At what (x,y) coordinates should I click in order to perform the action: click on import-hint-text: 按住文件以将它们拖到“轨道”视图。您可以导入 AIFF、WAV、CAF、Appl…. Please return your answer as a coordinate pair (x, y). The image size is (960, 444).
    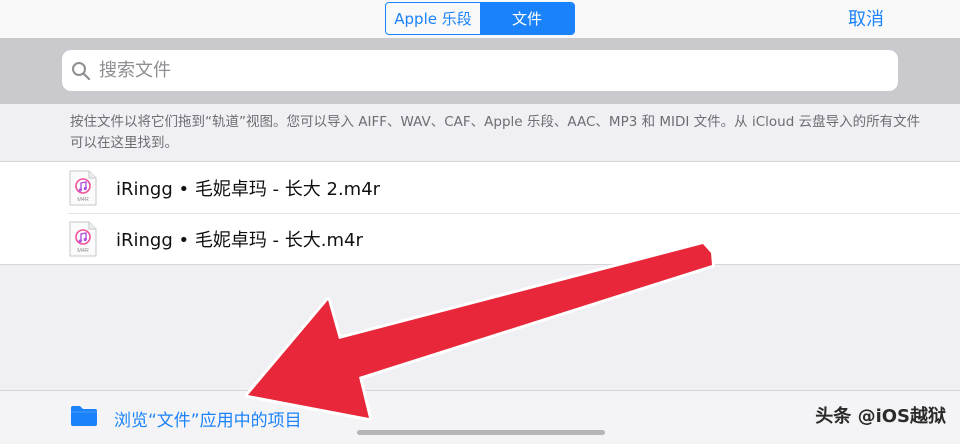
    Looking at the image, I should click on (495, 132).